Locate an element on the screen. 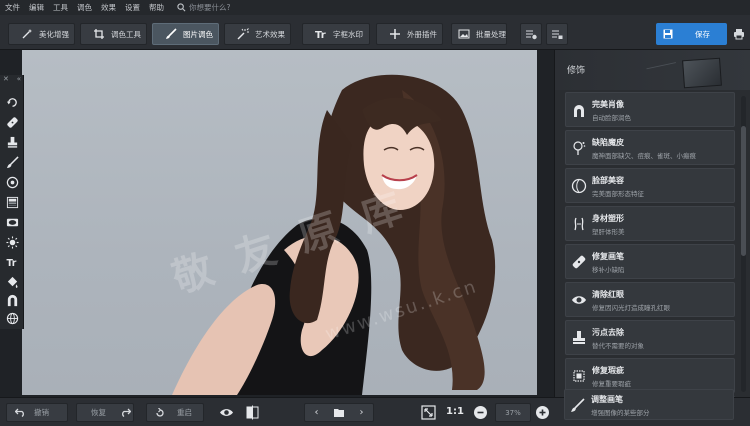 The height and width of the screenshot is (426, 750). gradient-icon is located at coordinates (12, 202).